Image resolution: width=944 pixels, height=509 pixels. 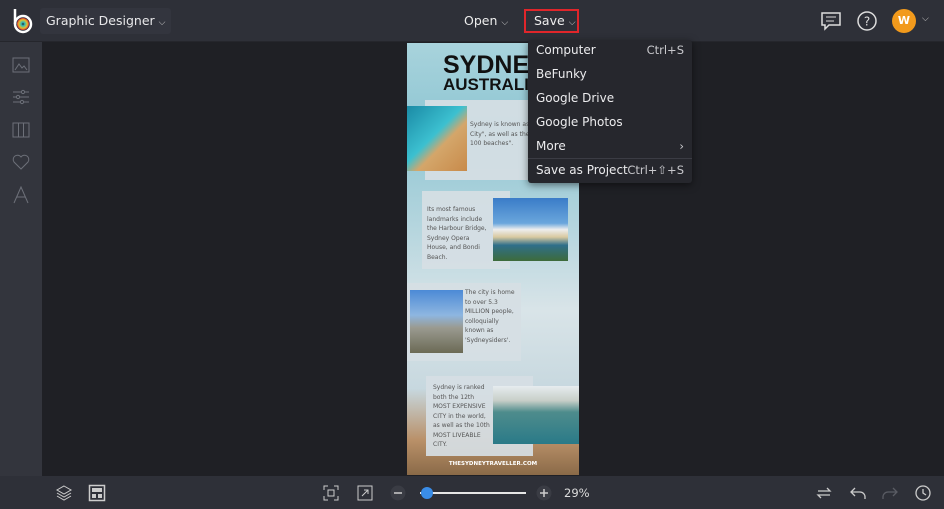 What do you see at coordinates (561, 74) in the screenshot?
I see `menu-label: BeFunky` at bounding box center [561, 74].